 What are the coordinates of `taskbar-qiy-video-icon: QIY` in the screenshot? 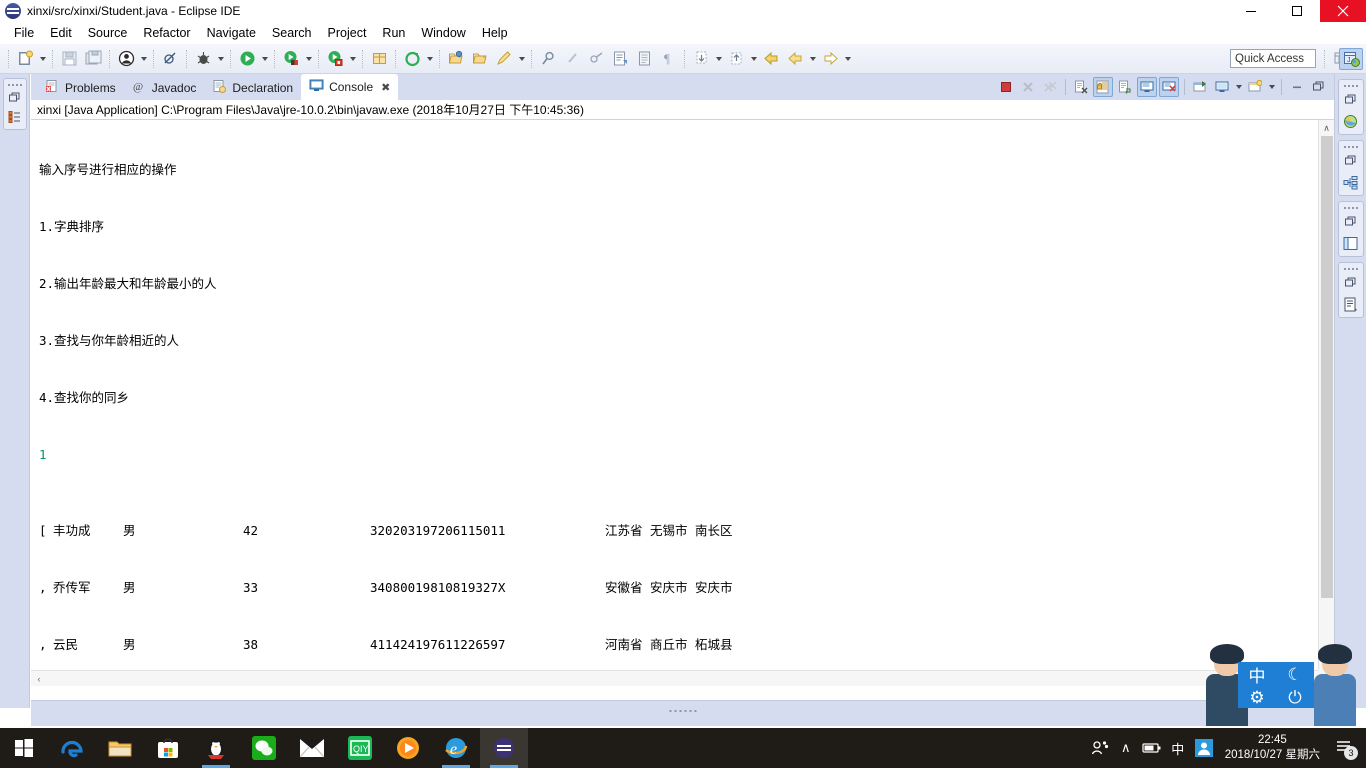 It's located at (360, 748).